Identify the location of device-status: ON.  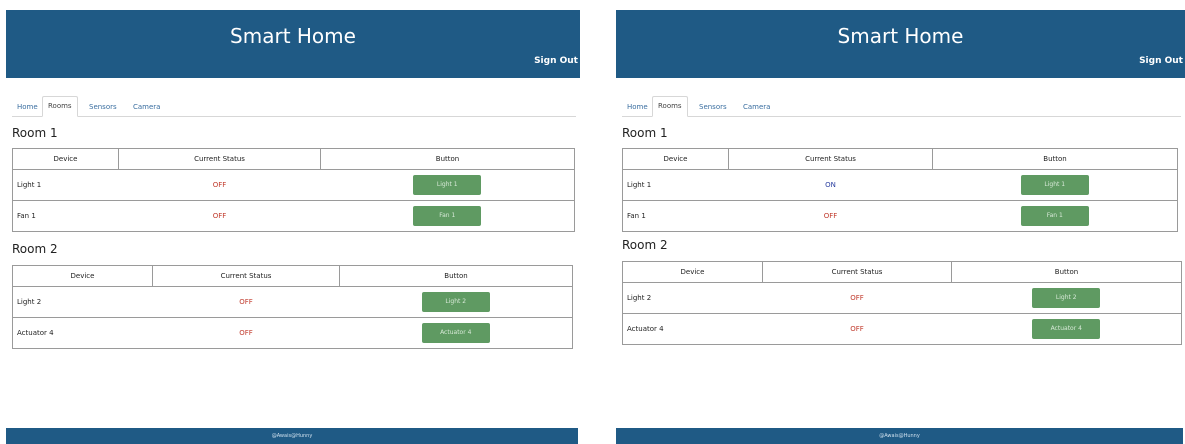
(830, 185).